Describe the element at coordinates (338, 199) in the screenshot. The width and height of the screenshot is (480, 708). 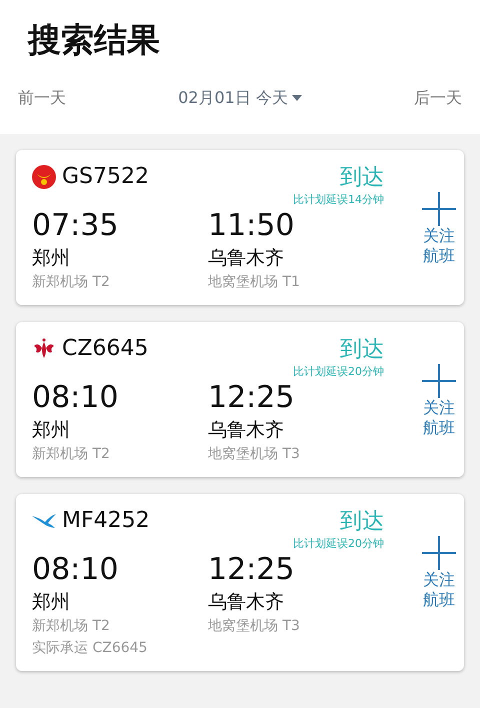
I see `delay-note: 比计划延误14分钟` at that location.